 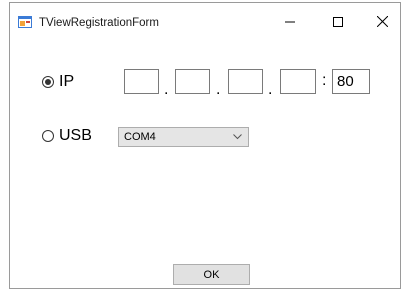 What do you see at coordinates (237, 137) in the screenshot?
I see `chevron-down-icon` at bounding box center [237, 137].